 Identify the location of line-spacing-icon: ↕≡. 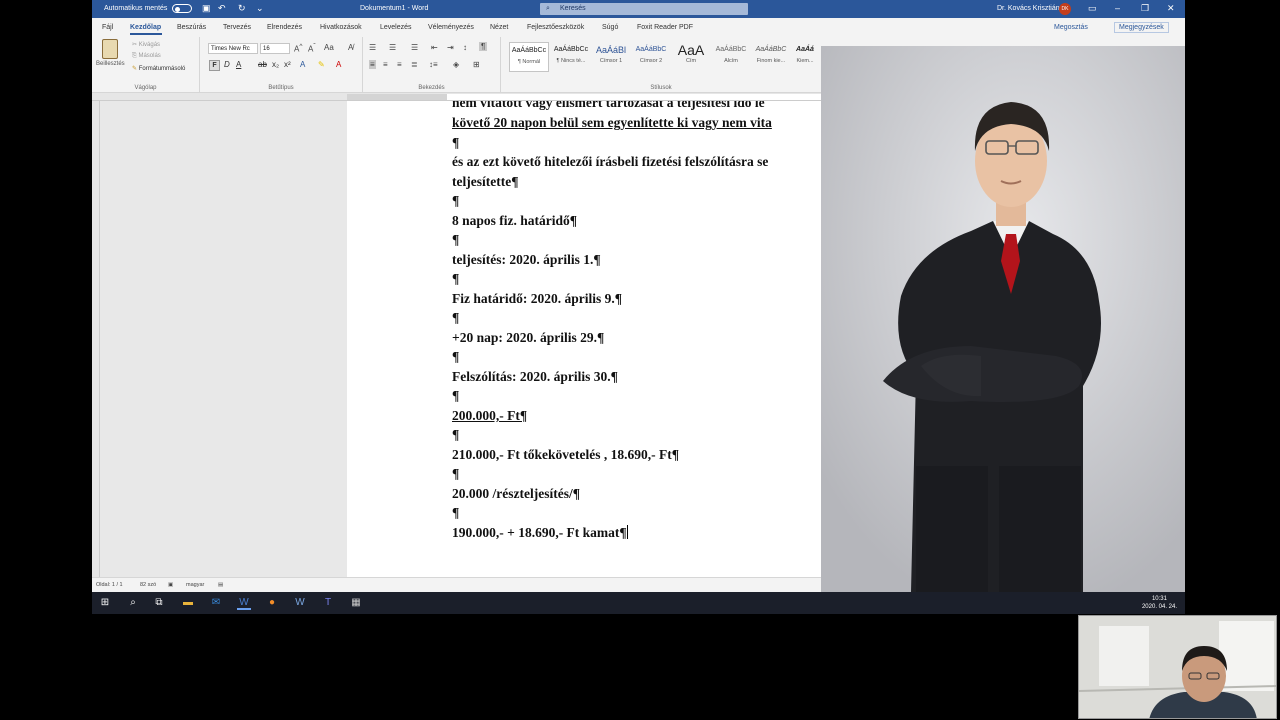
(433, 64).